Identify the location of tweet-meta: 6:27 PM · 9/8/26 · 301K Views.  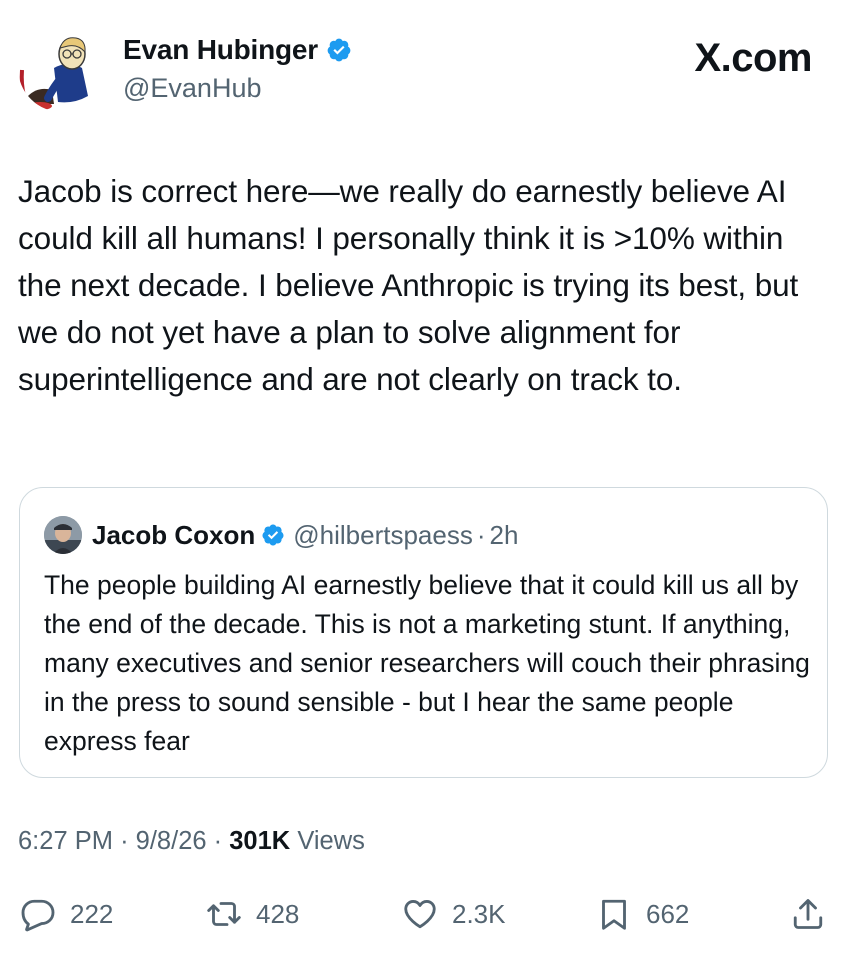
(191, 841).